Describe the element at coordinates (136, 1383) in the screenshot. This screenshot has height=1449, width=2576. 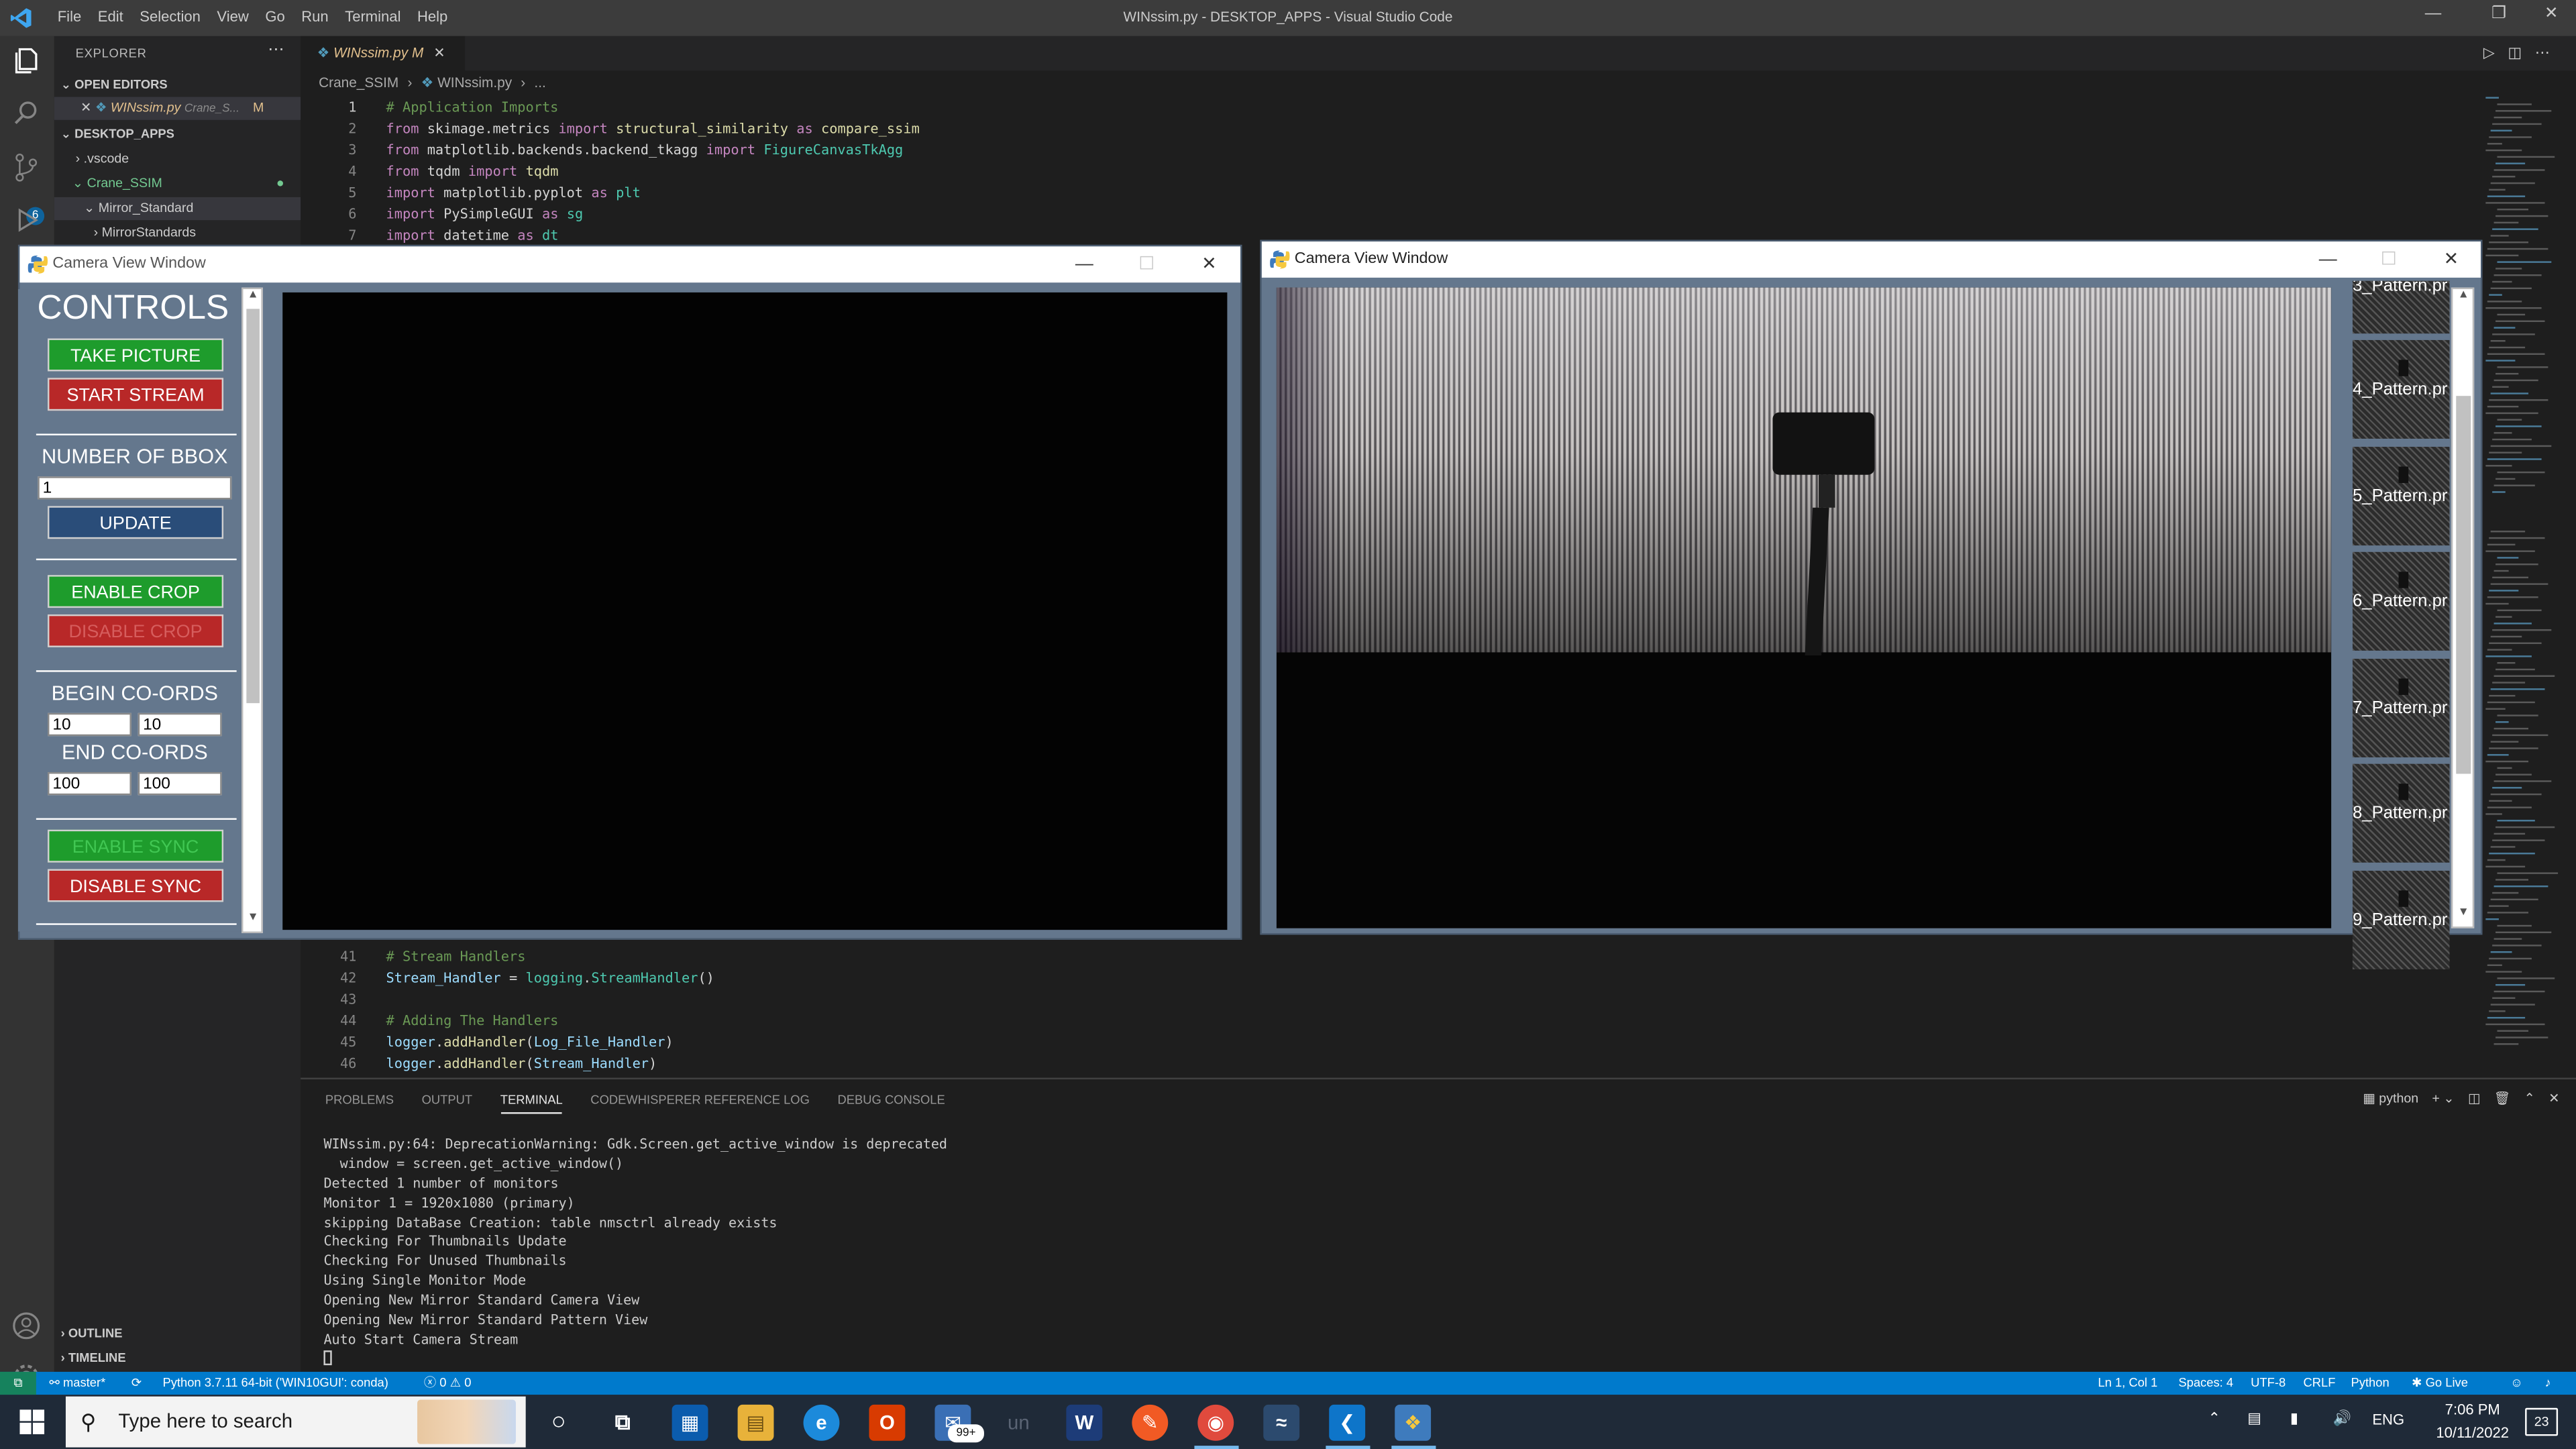
I see `sync-icon: ⟳` at that location.